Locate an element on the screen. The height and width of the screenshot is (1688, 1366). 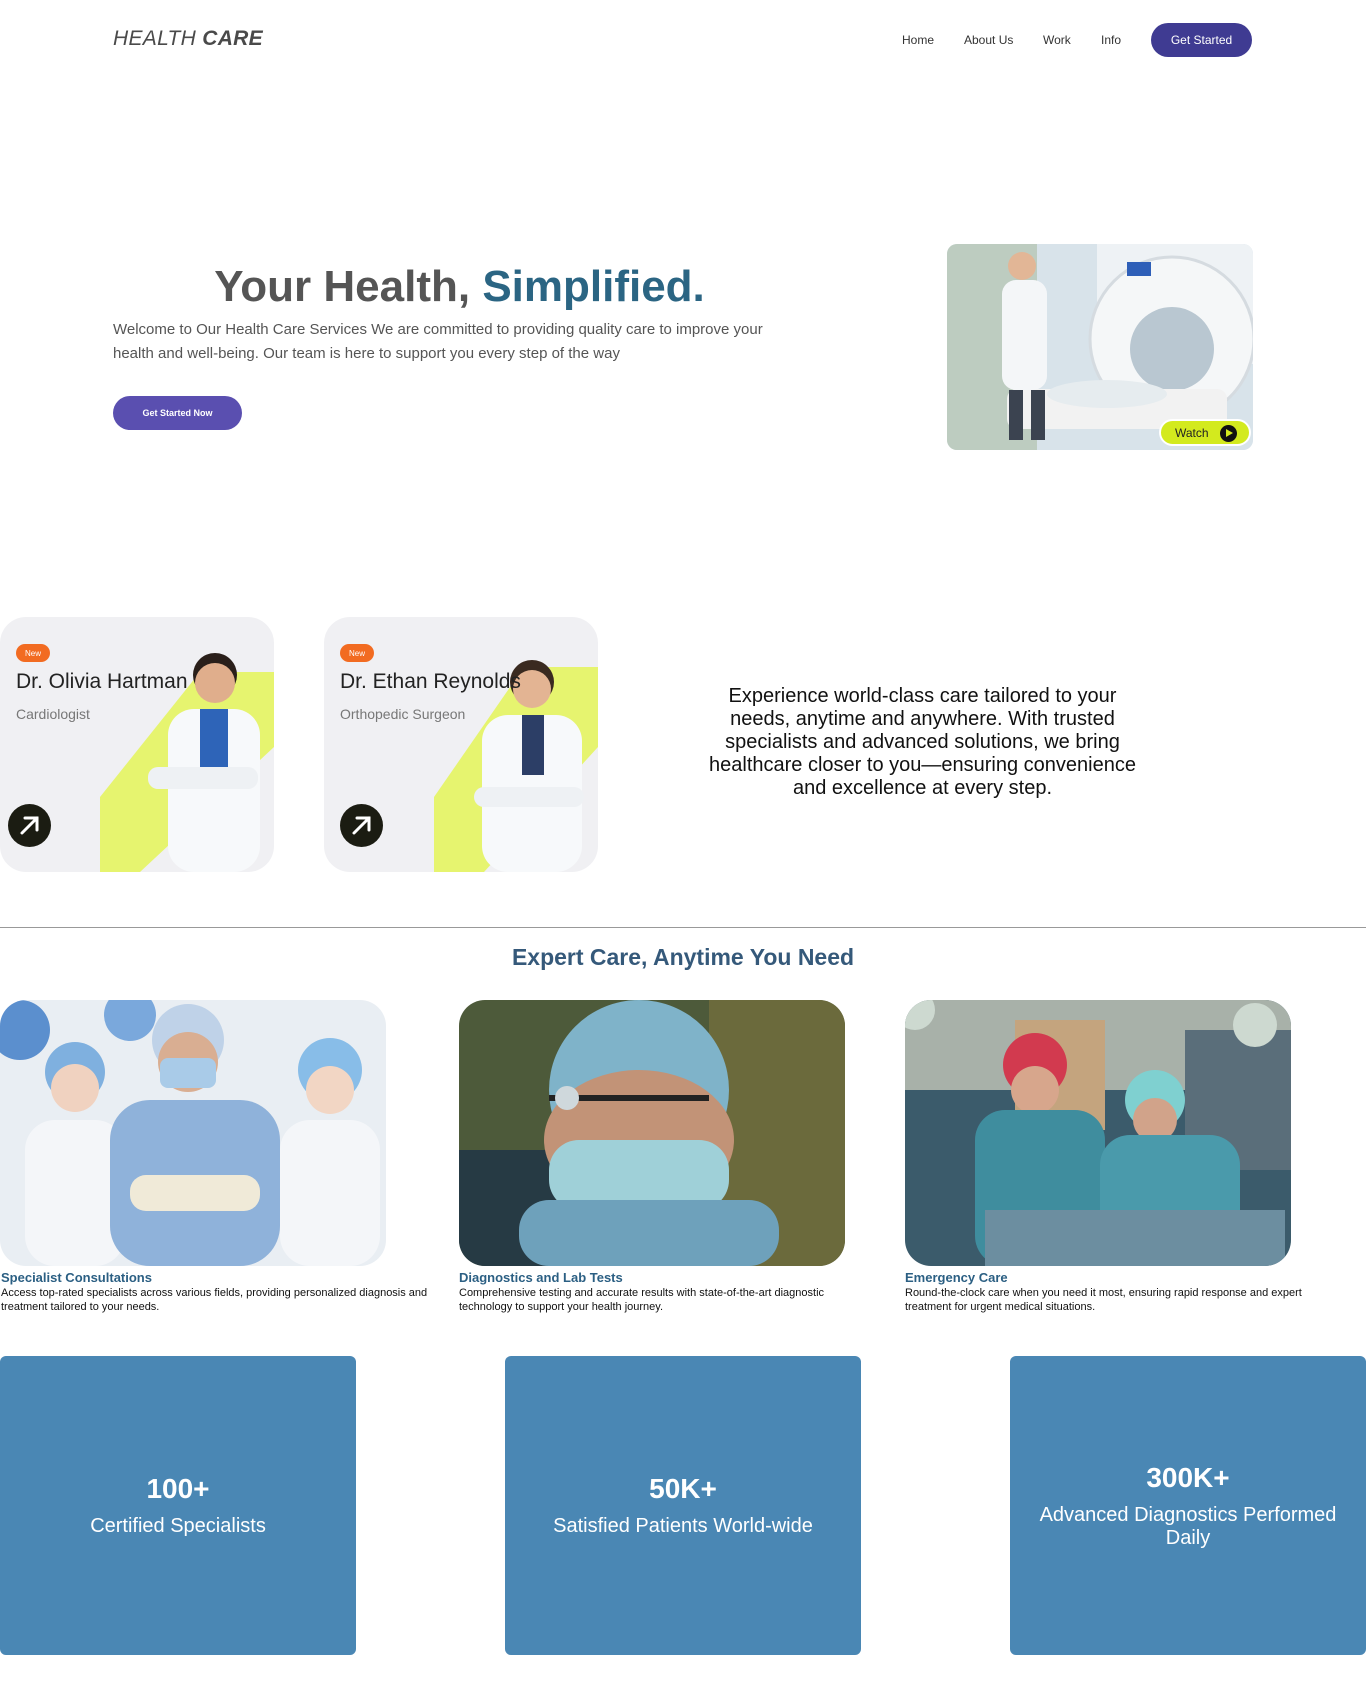
services-section-title: Expert Care, Anytime You Need is located at coordinates (683, 957).